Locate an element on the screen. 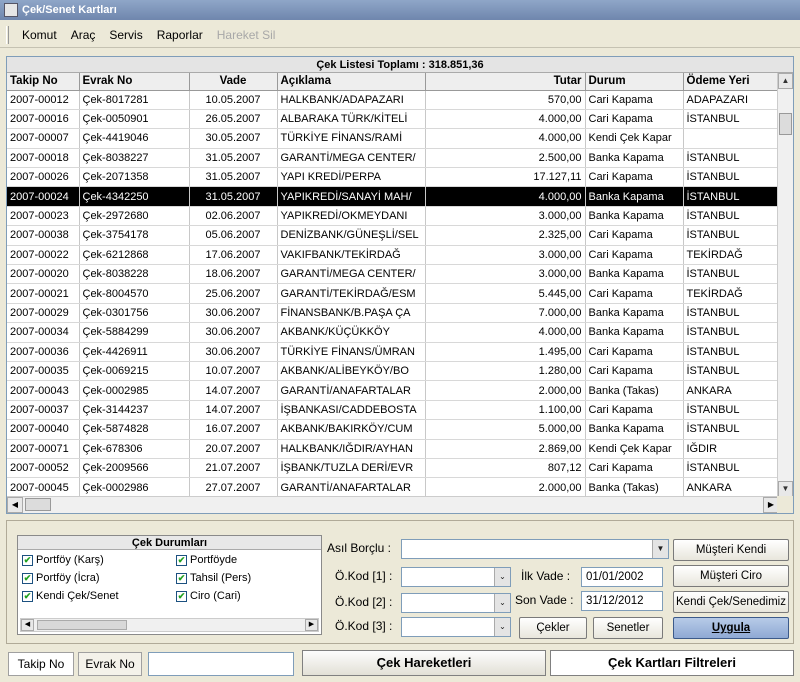 The height and width of the screenshot is (682, 800). cell-tutar: 2.000,00 is located at coordinates (505, 487).